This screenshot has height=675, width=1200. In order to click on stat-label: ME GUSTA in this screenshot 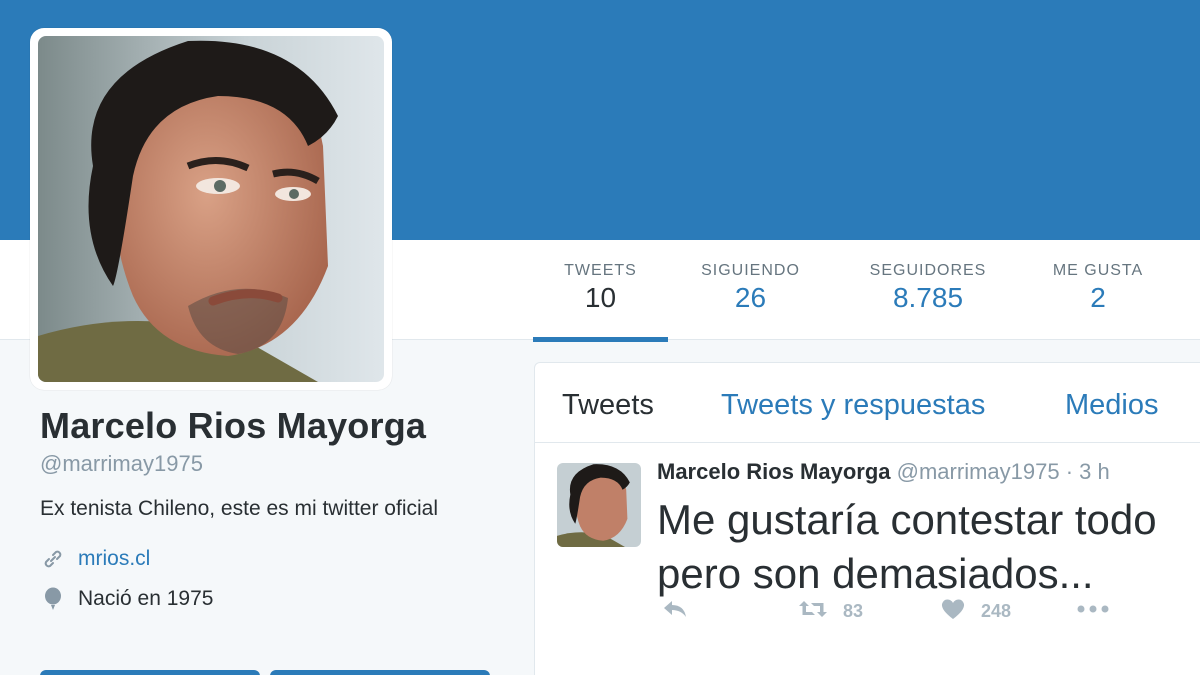, I will do `click(1098, 270)`.